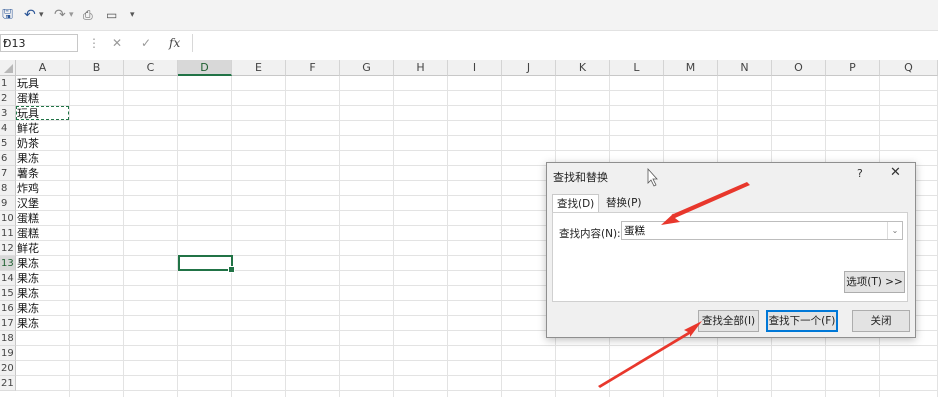 Image resolution: width=938 pixels, height=397 pixels. Describe the element at coordinates (146, 43) in the screenshot. I see `enter-icon: ✓` at that location.